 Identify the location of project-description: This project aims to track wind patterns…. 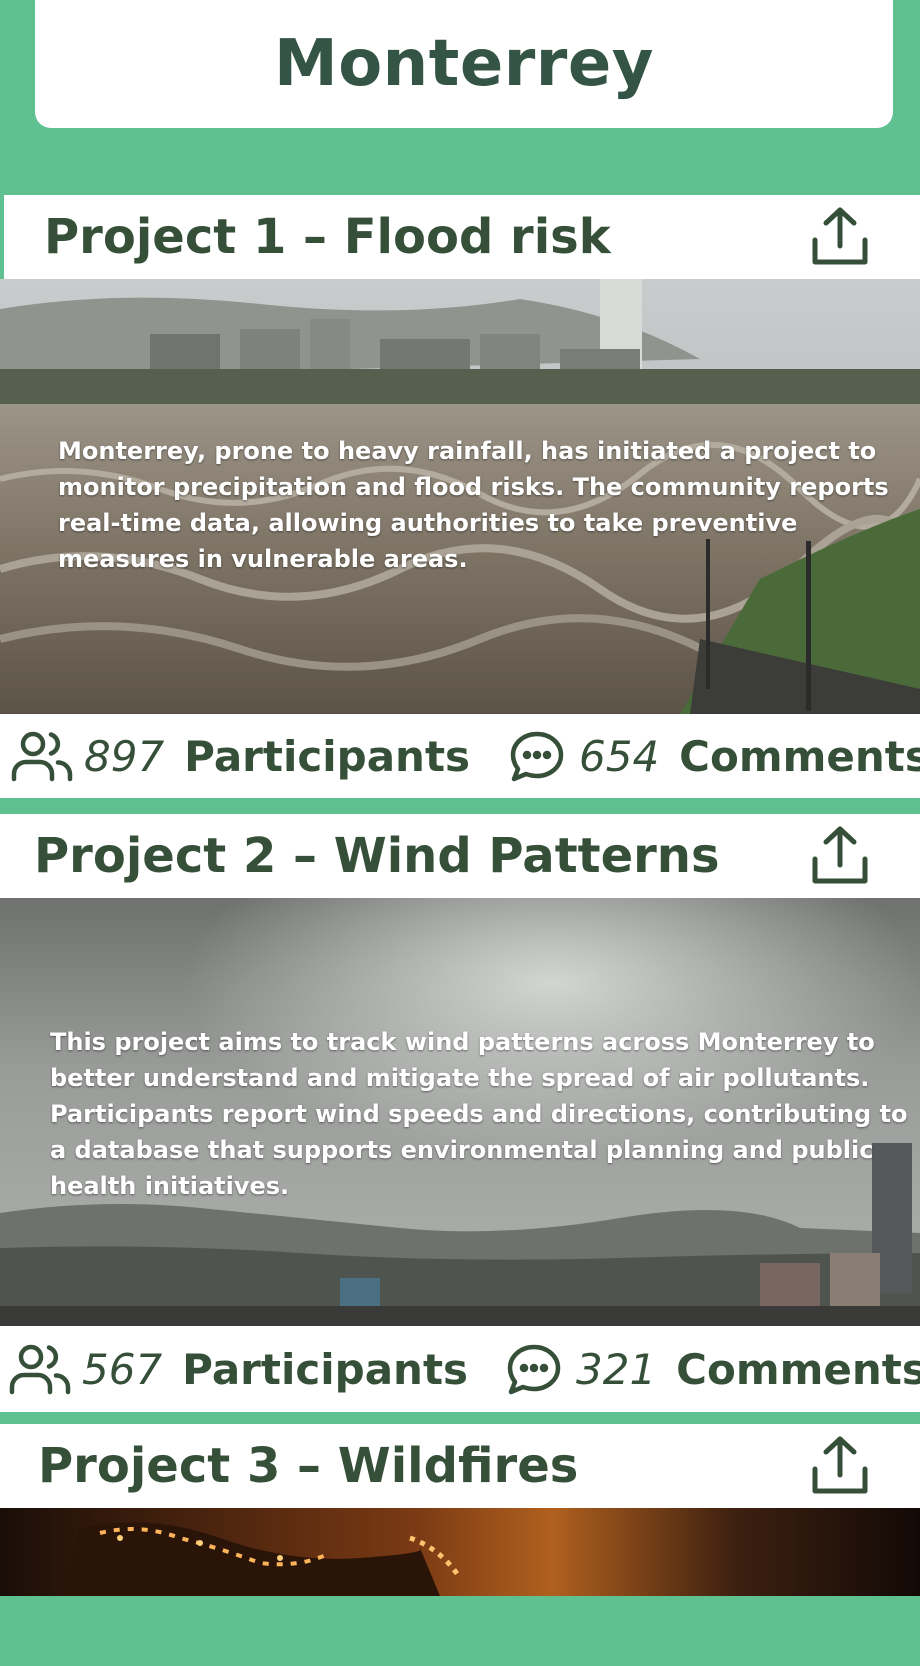
(479, 1114).